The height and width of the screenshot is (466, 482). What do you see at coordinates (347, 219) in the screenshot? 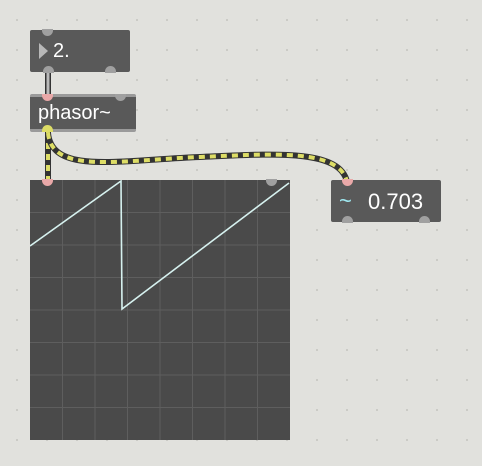
I see `number-tilde-outlet-left` at bounding box center [347, 219].